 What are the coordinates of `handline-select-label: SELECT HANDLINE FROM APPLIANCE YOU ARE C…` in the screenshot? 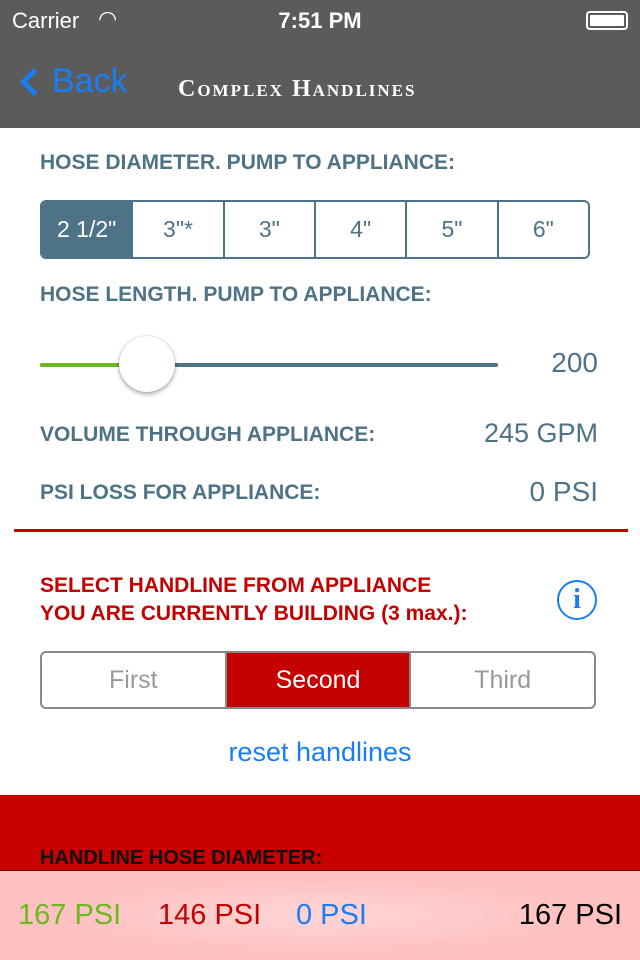 It's located at (253, 600).